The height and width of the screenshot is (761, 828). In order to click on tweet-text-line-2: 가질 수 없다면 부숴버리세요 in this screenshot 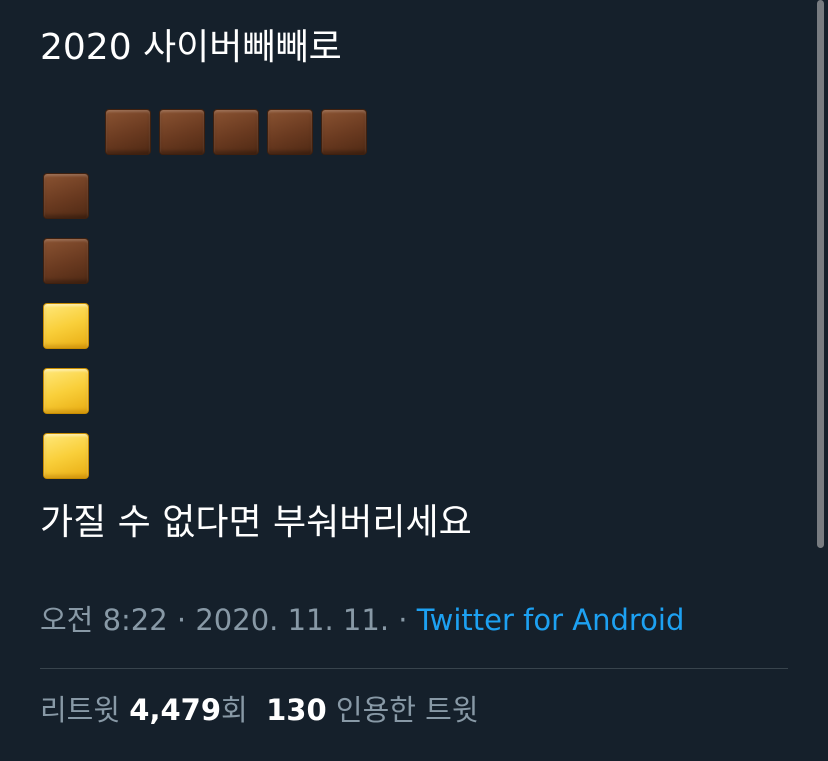, I will do `click(256, 522)`.